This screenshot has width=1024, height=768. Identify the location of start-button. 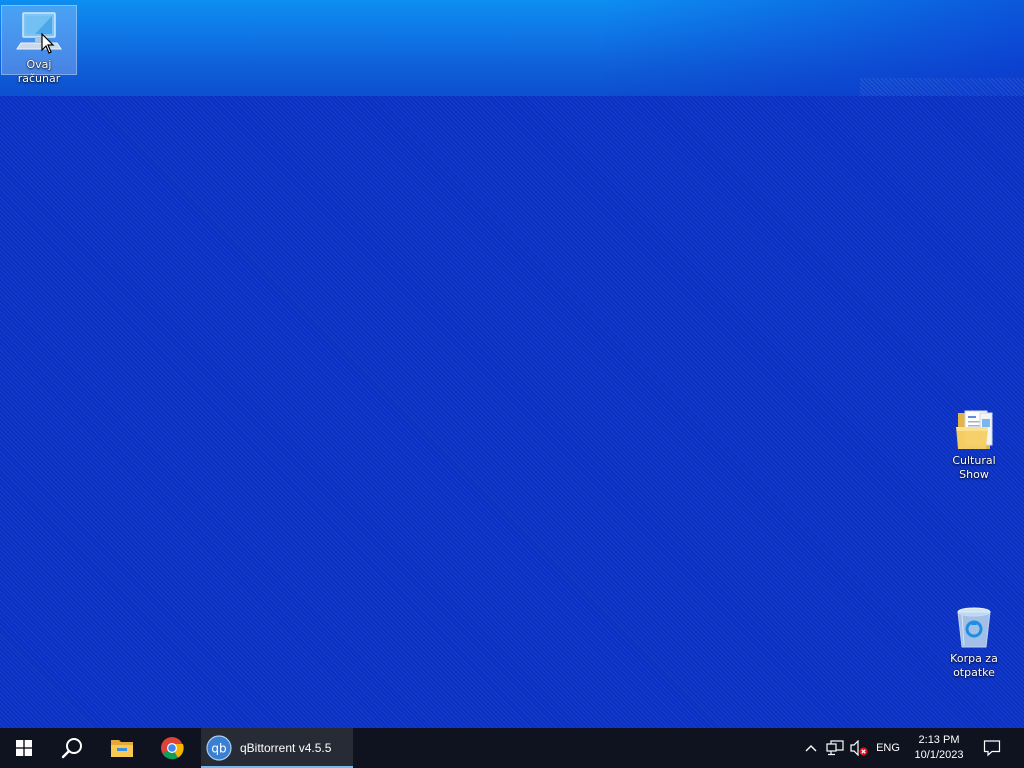
(24, 748).